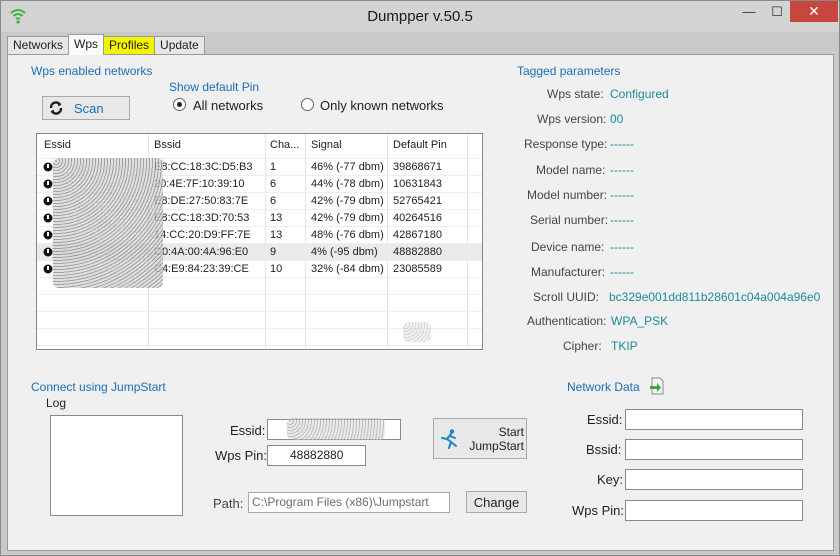  What do you see at coordinates (259, 146) in the screenshot?
I see `table-header: Essid Bssid Cha... Signal Default Pin` at bounding box center [259, 146].